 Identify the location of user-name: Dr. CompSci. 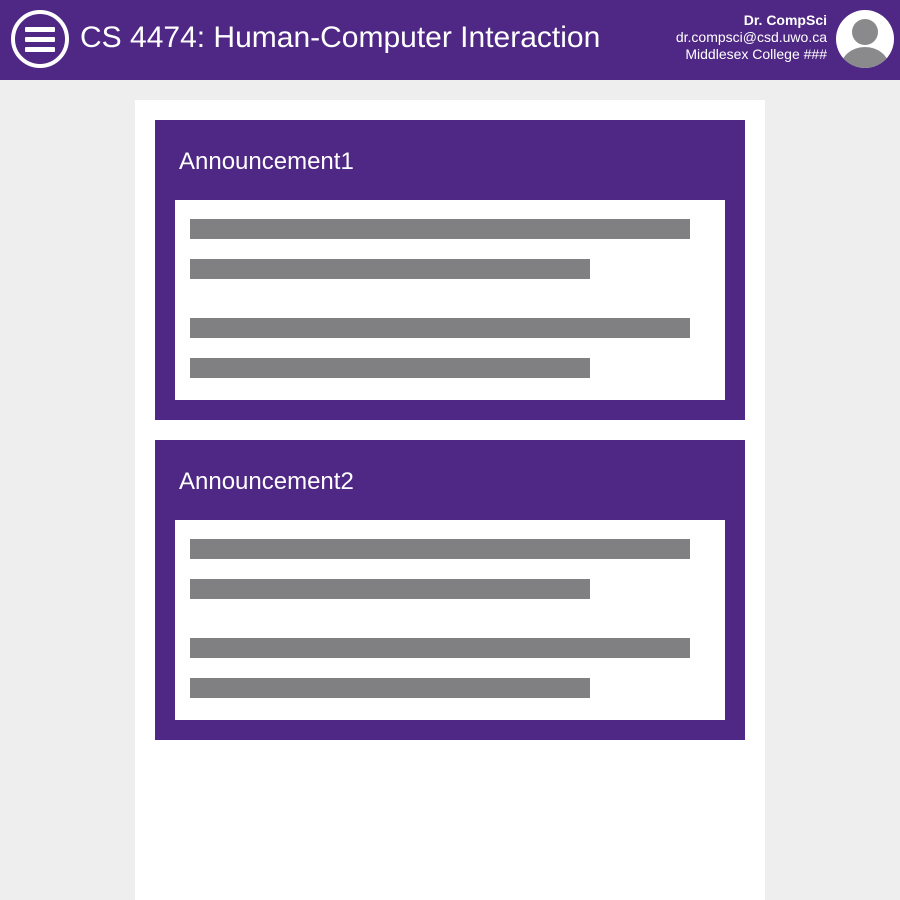
(785, 20).